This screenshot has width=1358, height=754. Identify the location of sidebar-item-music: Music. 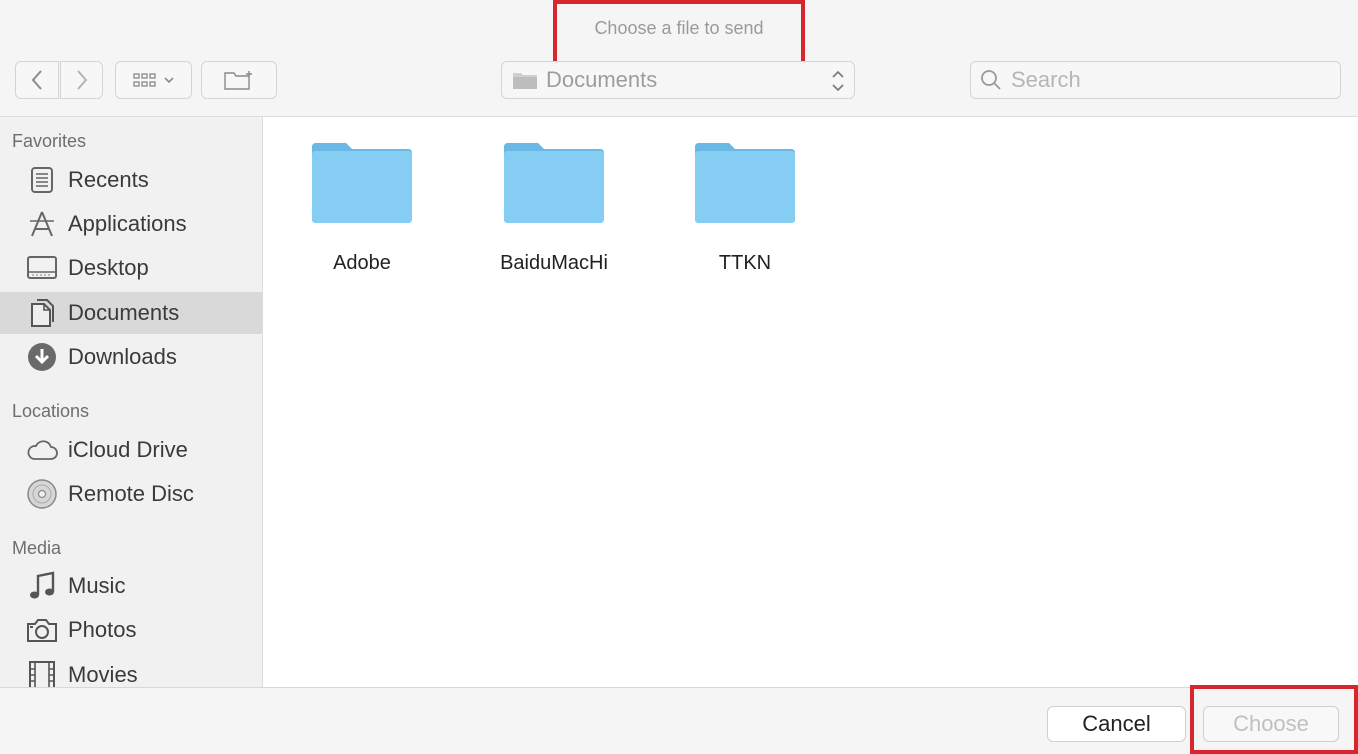
(131, 586).